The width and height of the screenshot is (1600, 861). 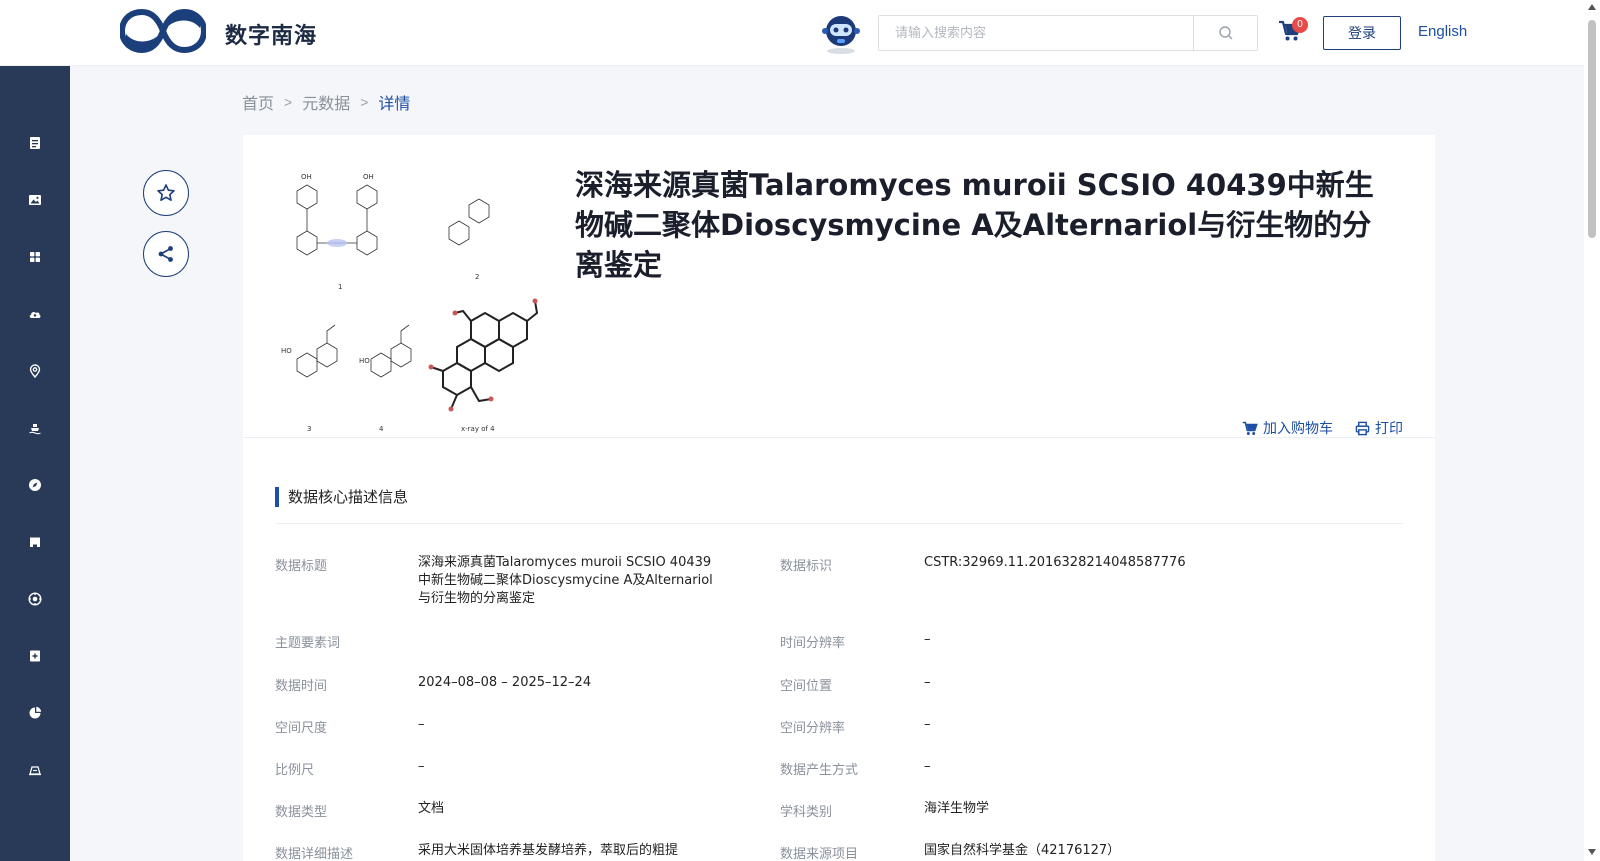 I want to click on cart-icon, so click(x=1250, y=428).